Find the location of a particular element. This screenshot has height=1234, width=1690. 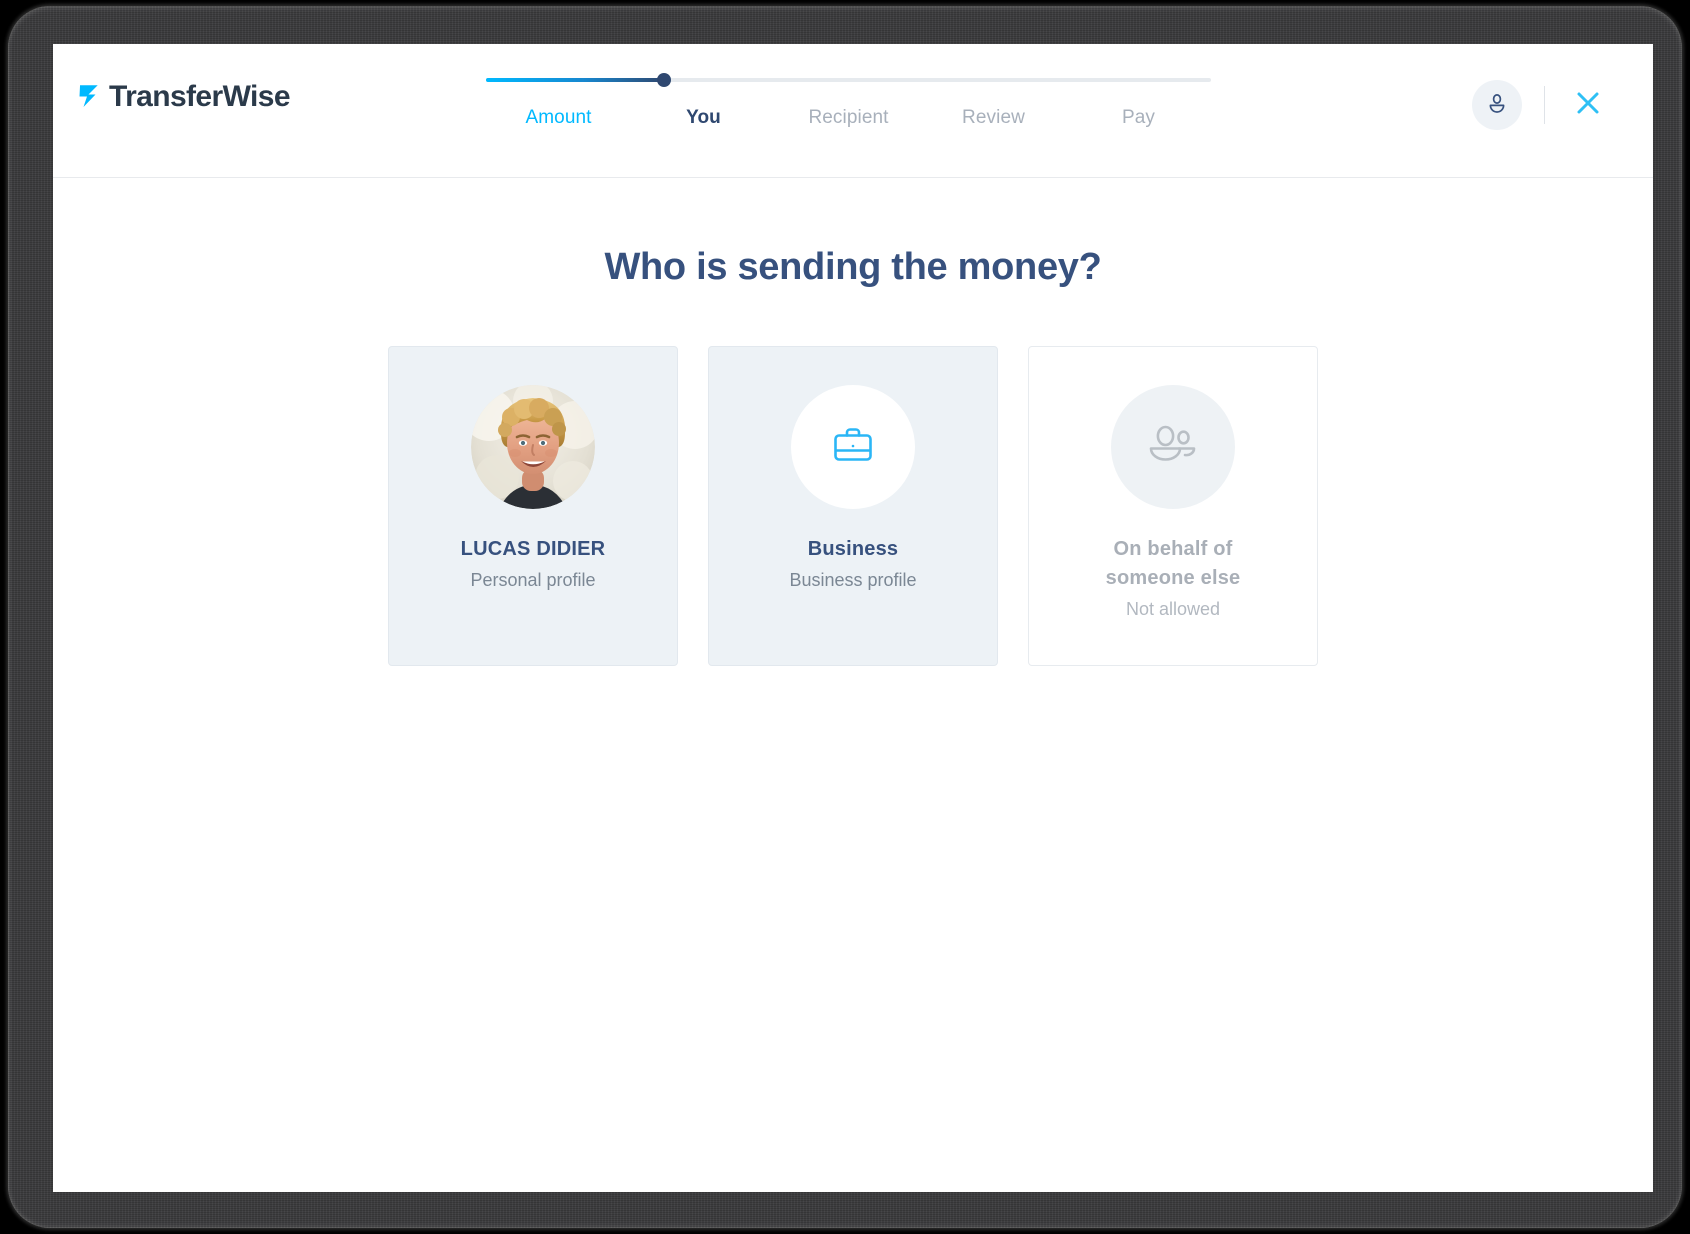

profile-card-personal: LUCAS DIDIER Personal profile is located at coordinates (533, 506).